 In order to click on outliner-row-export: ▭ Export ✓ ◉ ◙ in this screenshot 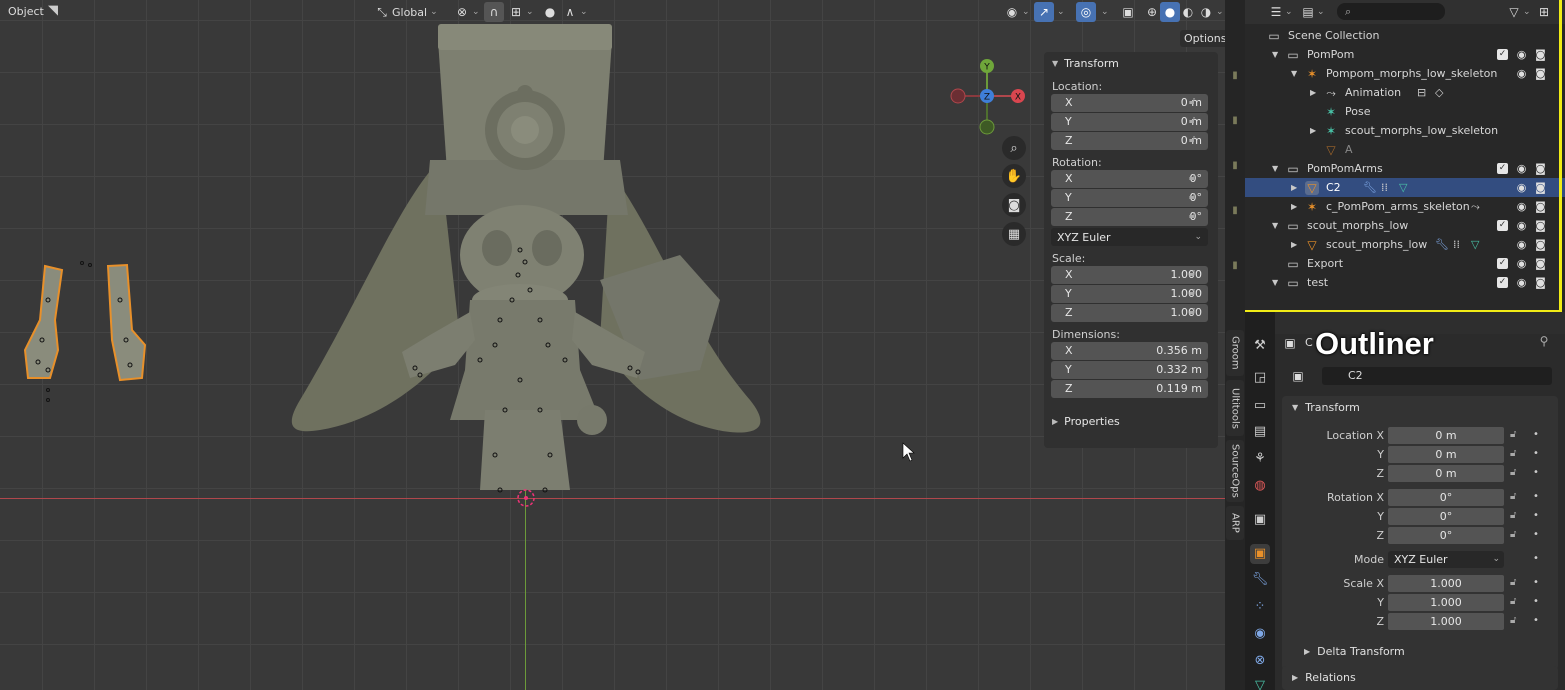, I will do `click(1405, 263)`.